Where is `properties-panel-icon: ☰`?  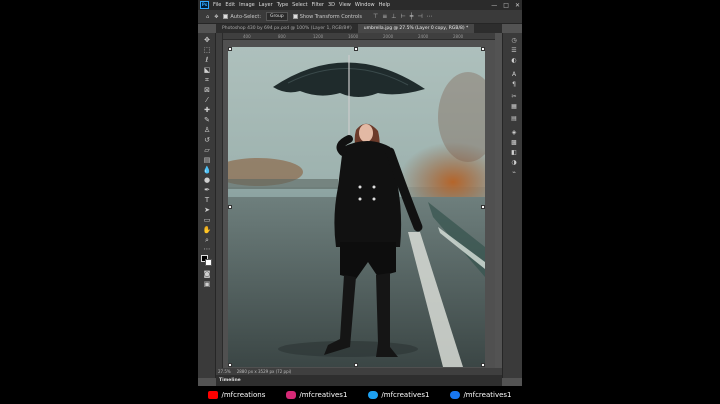 properties-panel-icon: ☰ is located at coordinates (514, 51).